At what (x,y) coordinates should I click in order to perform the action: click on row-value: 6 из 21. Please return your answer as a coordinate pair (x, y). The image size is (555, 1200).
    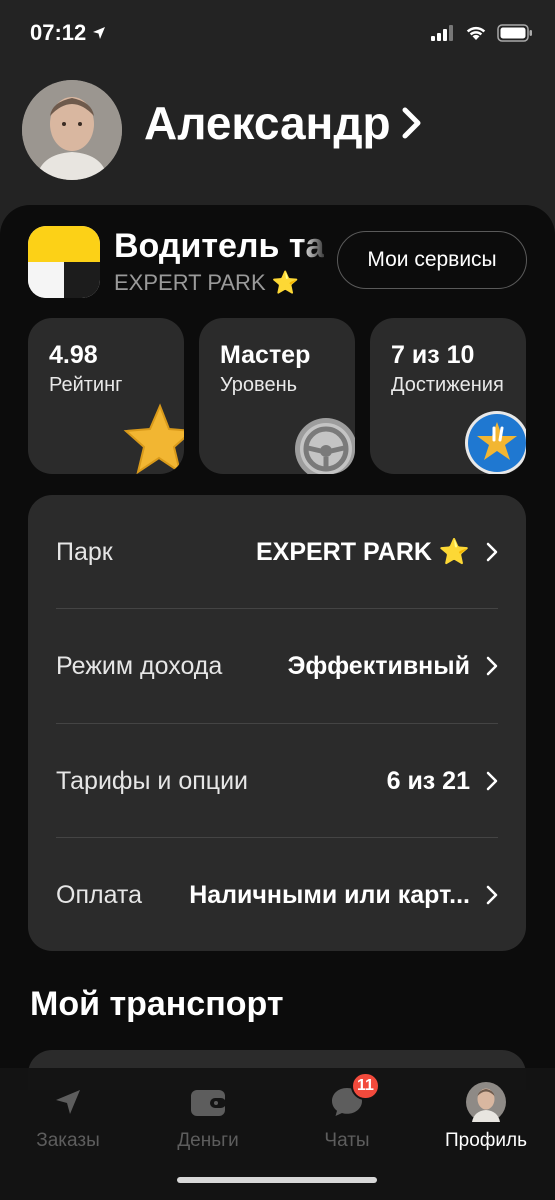
    Looking at the image, I should click on (428, 780).